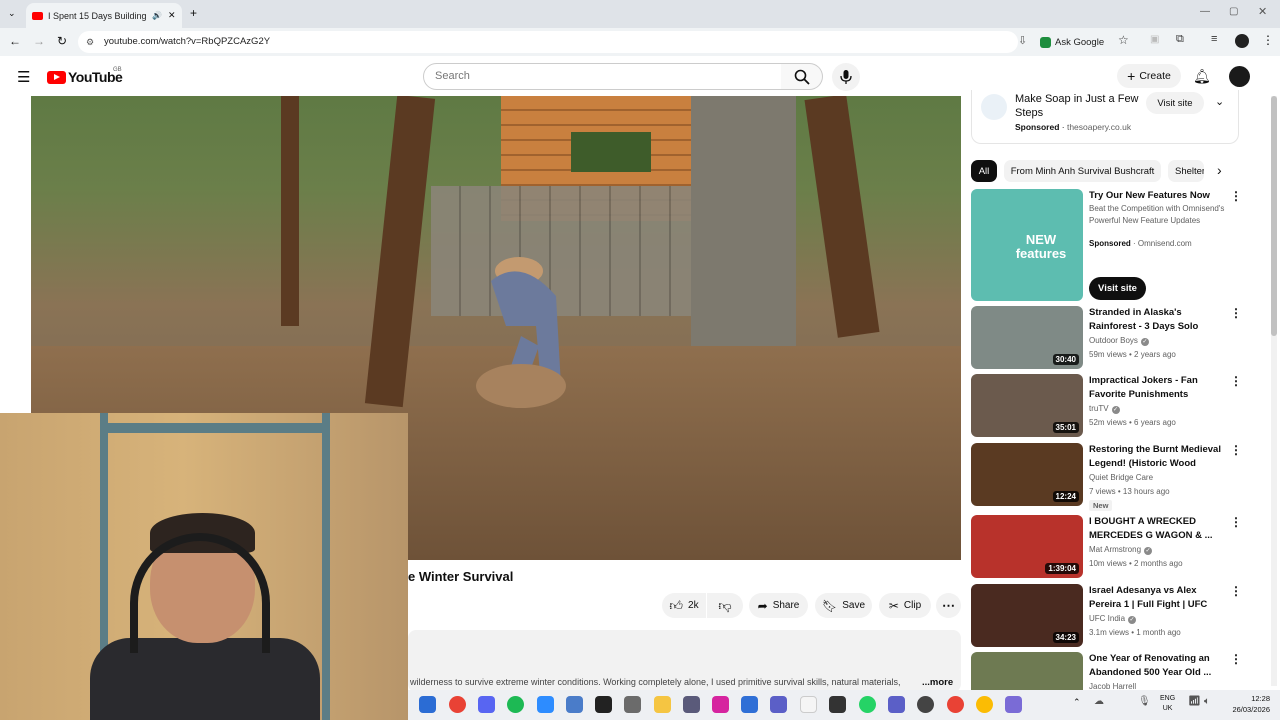  Describe the element at coordinates (1027, 615) in the screenshot. I see `video-thumbnail: 34:23` at that location.